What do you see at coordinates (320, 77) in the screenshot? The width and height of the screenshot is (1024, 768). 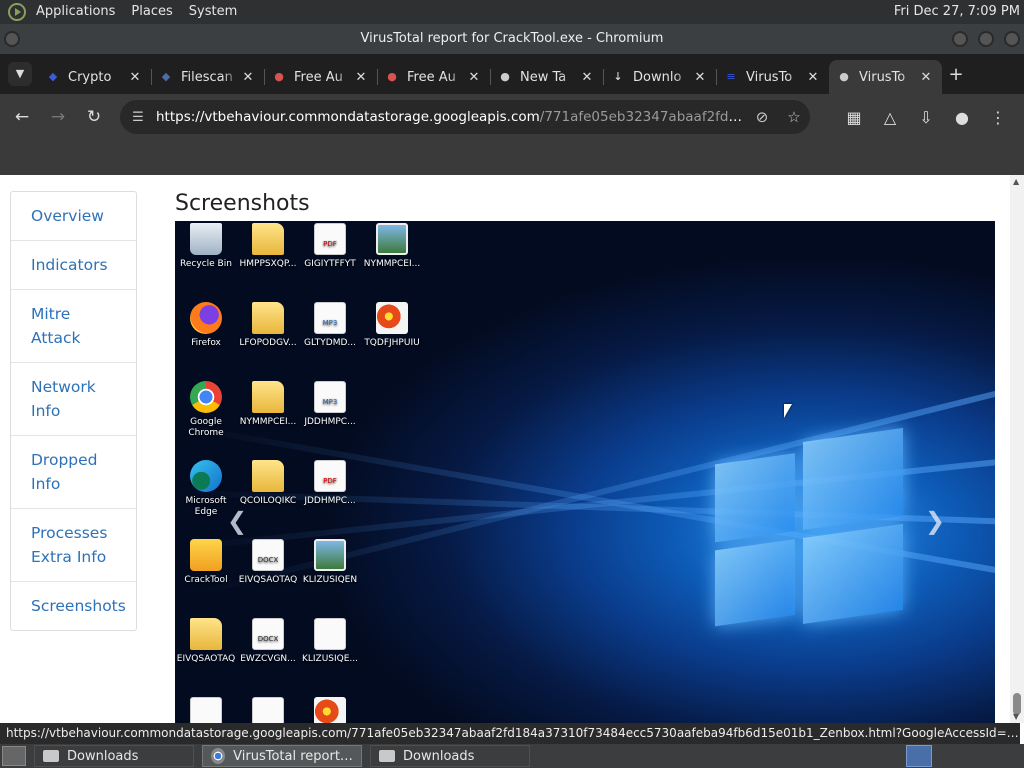 I see `tab-3: ● Free Au ✕` at bounding box center [320, 77].